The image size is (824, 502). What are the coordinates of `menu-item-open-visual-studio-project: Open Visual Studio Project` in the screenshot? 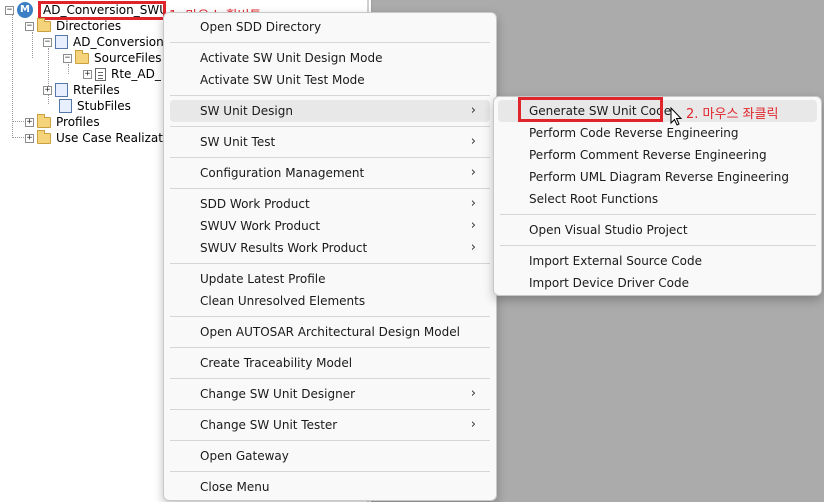 It's located at (657, 230).